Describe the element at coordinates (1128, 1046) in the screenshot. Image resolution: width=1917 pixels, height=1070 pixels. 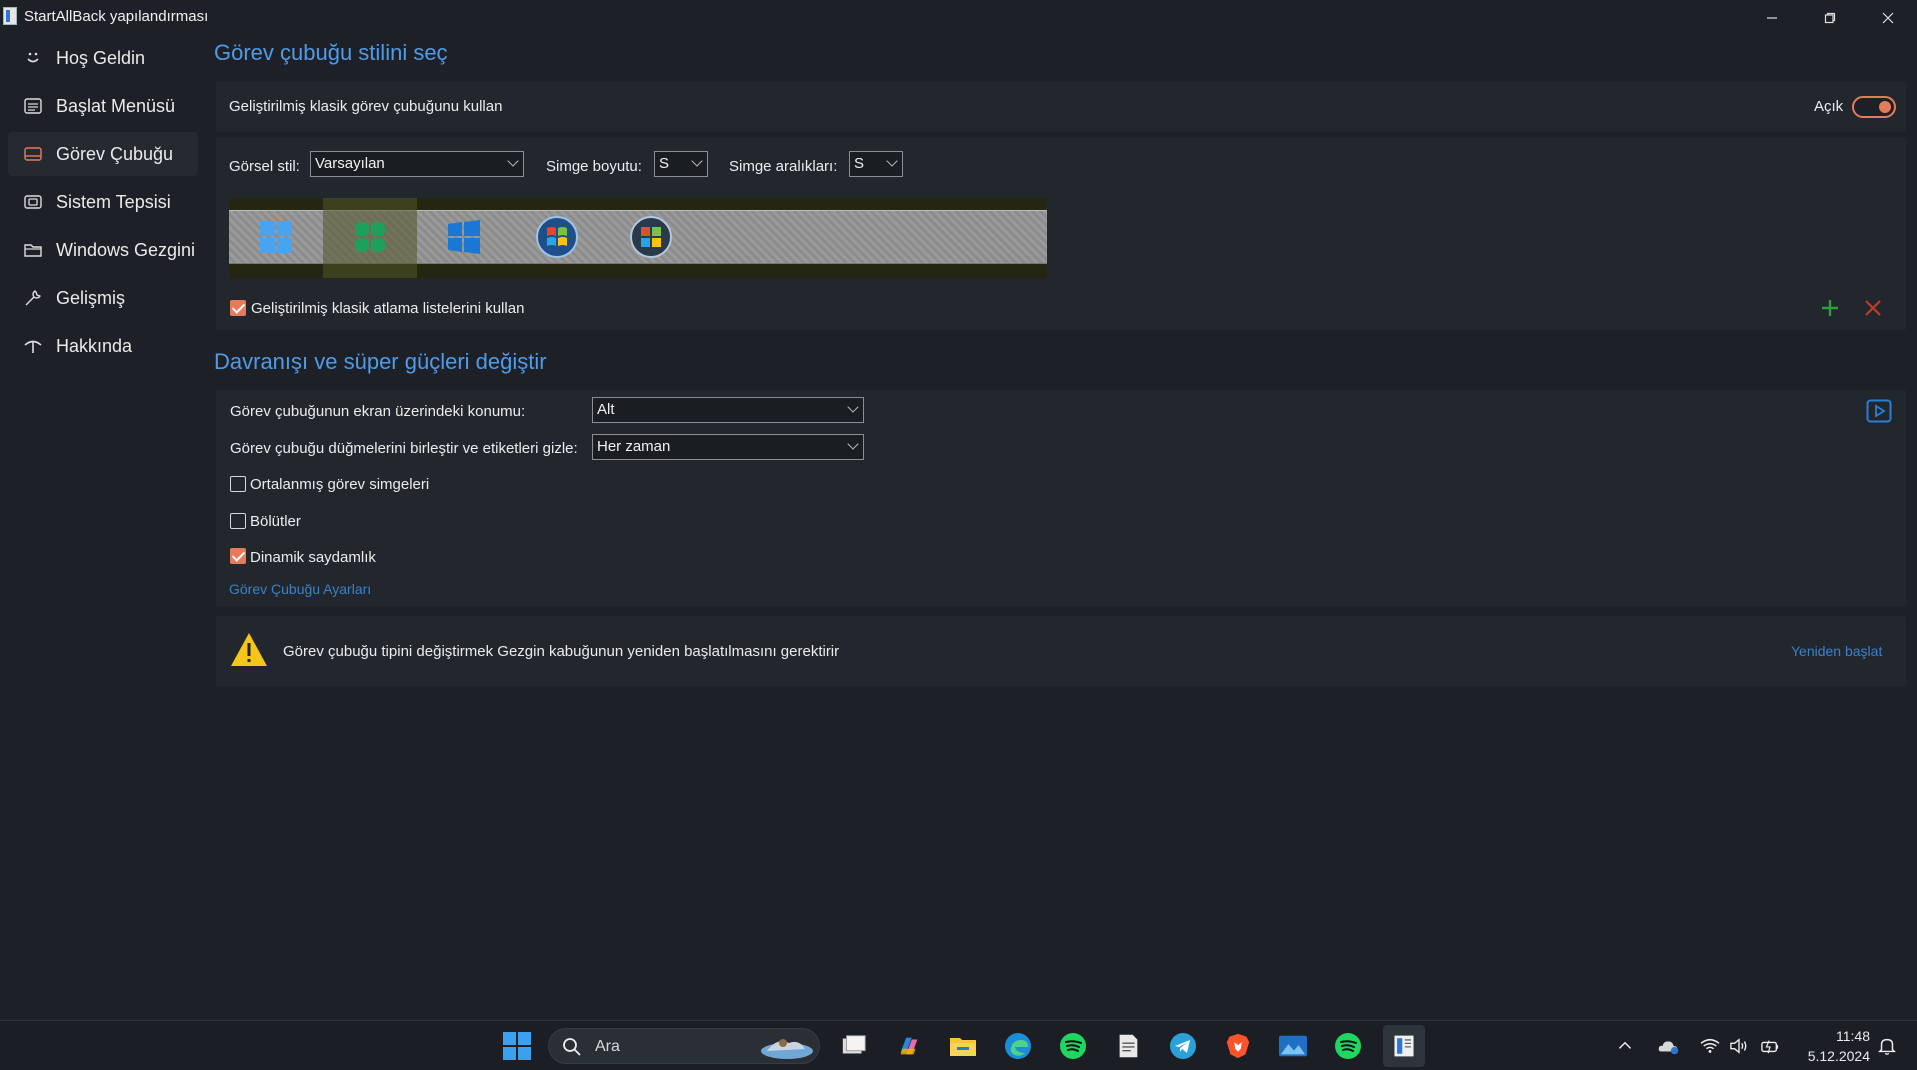
I see `document-app-button` at that location.